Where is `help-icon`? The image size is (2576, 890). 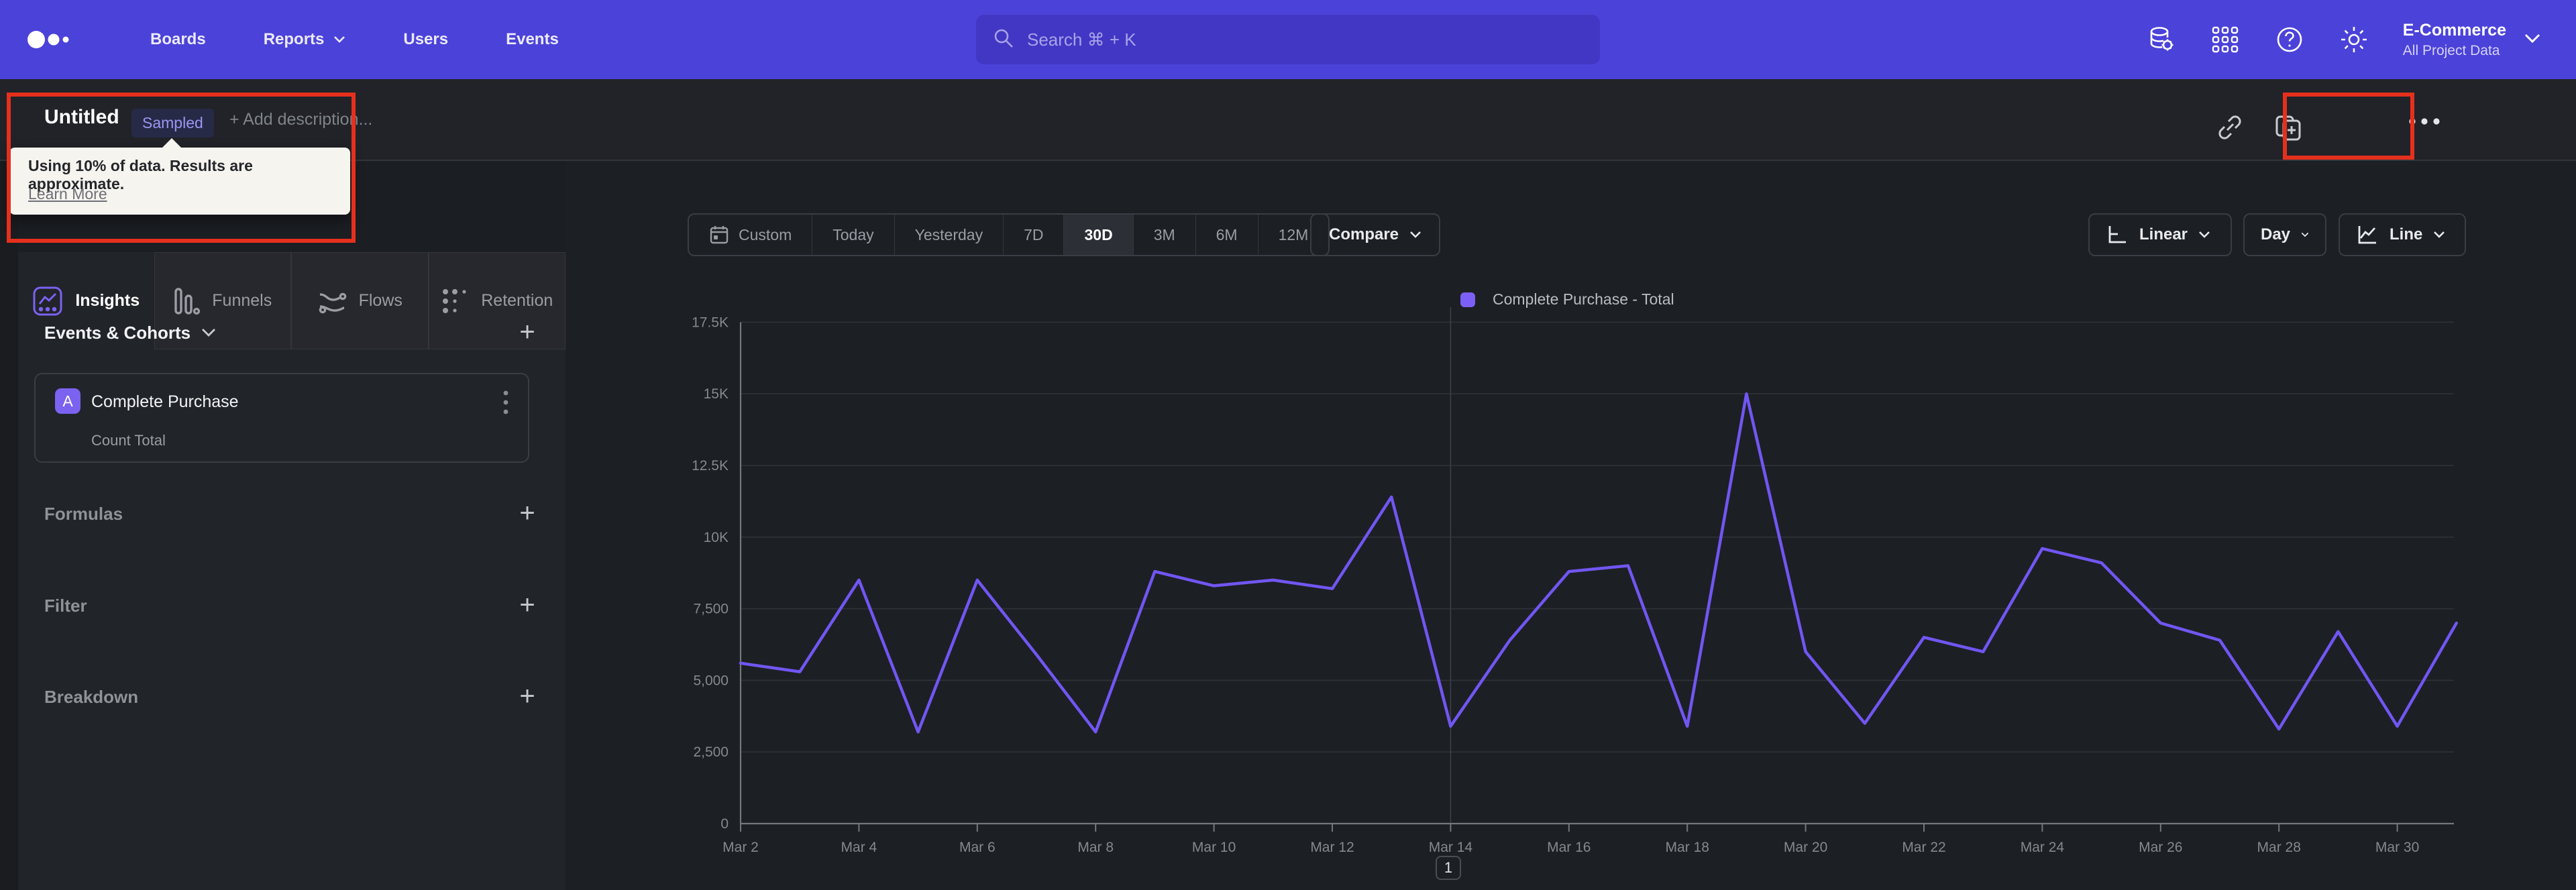
help-icon is located at coordinates (2289, 39).